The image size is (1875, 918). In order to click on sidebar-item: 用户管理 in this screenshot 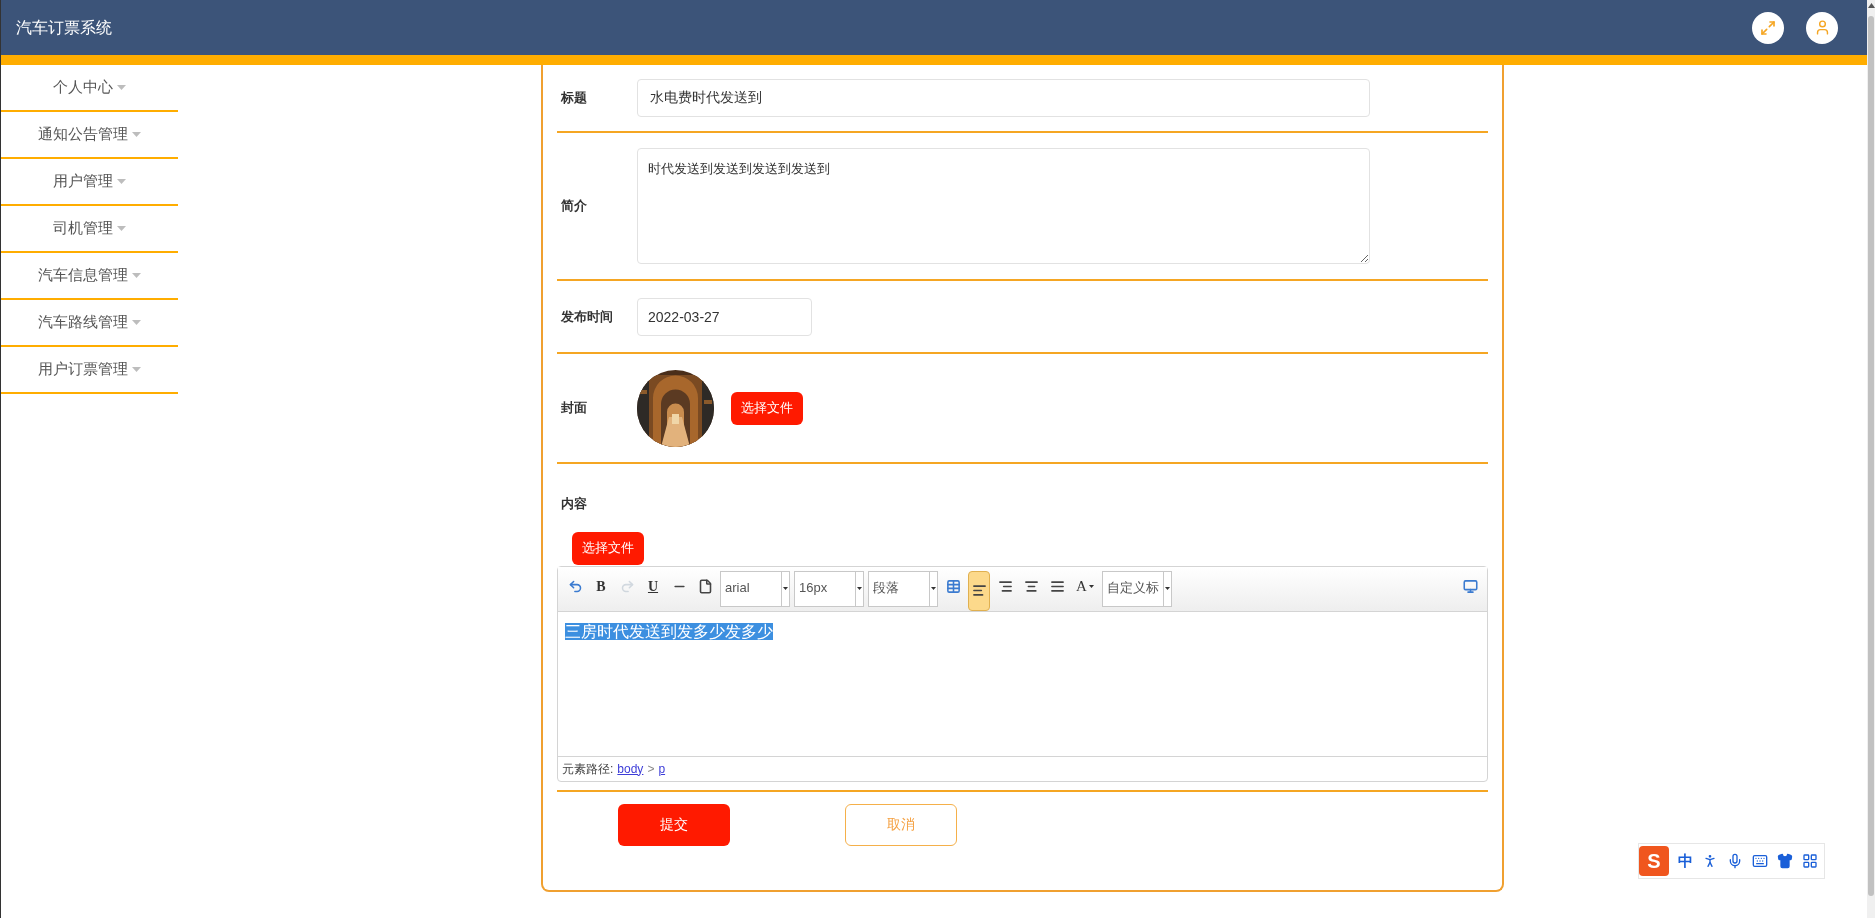, I will do `click(89, 182)`.